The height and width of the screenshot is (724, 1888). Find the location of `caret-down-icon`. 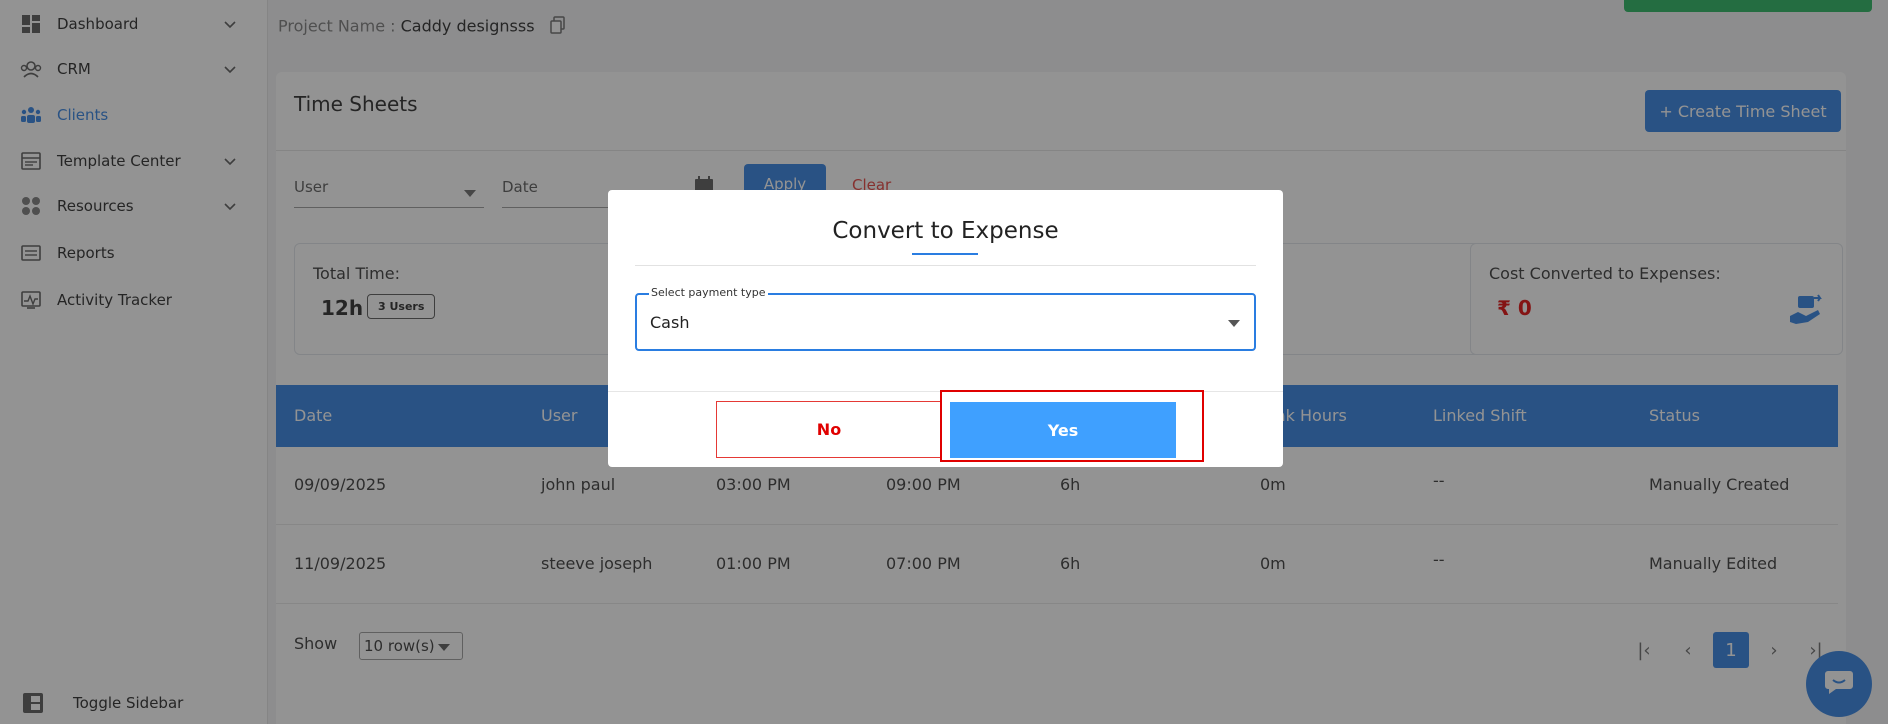

caret-down-icon is located at coordinates (1234, 323).